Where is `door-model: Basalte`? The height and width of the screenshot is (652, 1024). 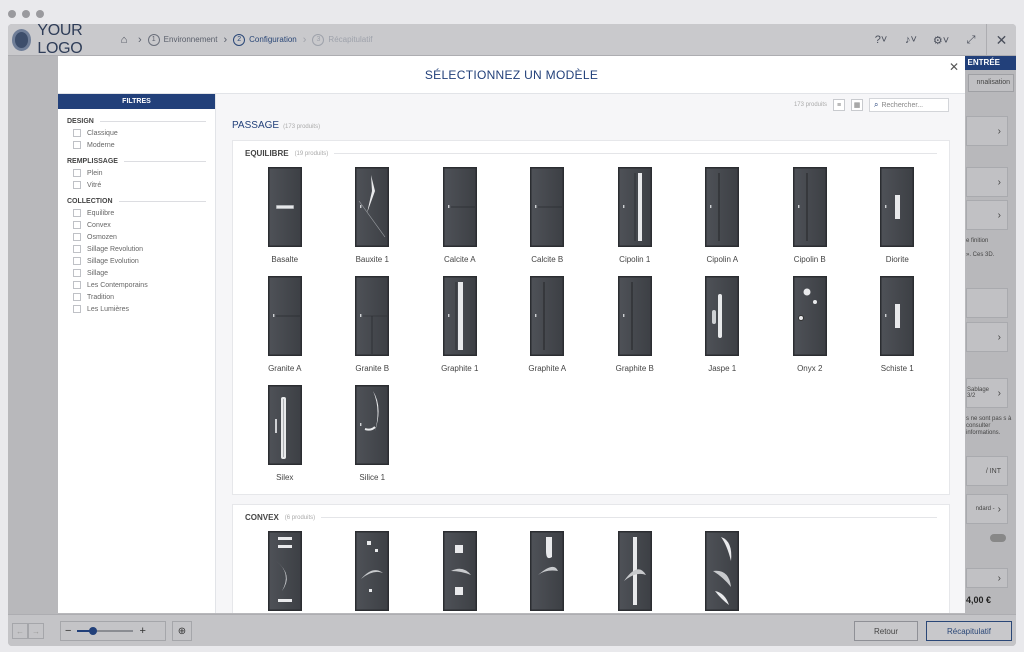
door-model: Basalte is located at coordinates (285, 216).